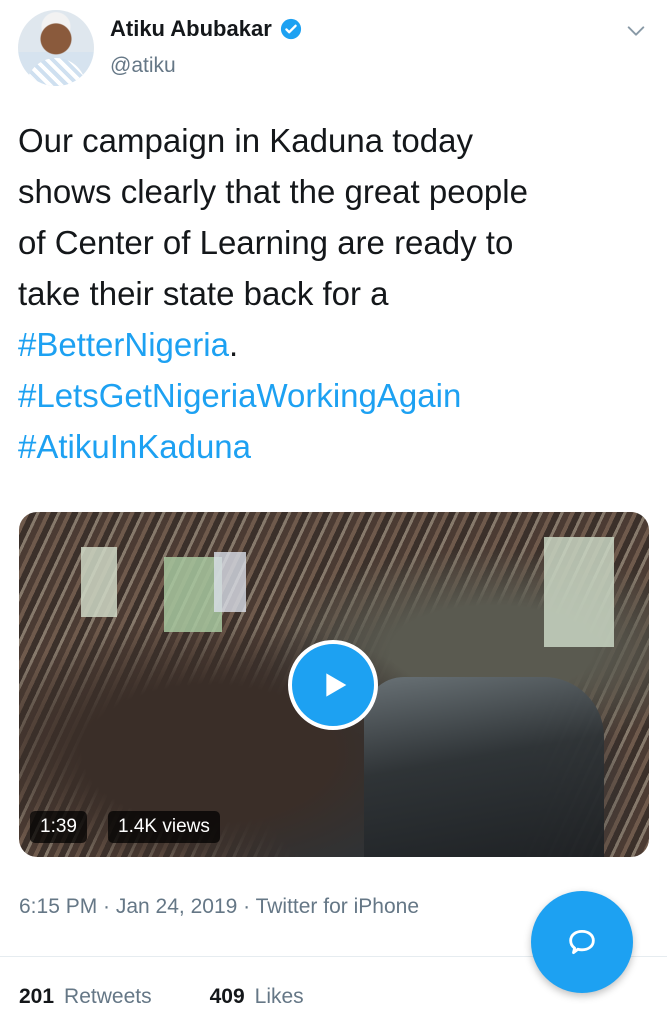  Describe the element at coordinates (56, 72) in the screenshot. I see `avatar-robe` at that location.